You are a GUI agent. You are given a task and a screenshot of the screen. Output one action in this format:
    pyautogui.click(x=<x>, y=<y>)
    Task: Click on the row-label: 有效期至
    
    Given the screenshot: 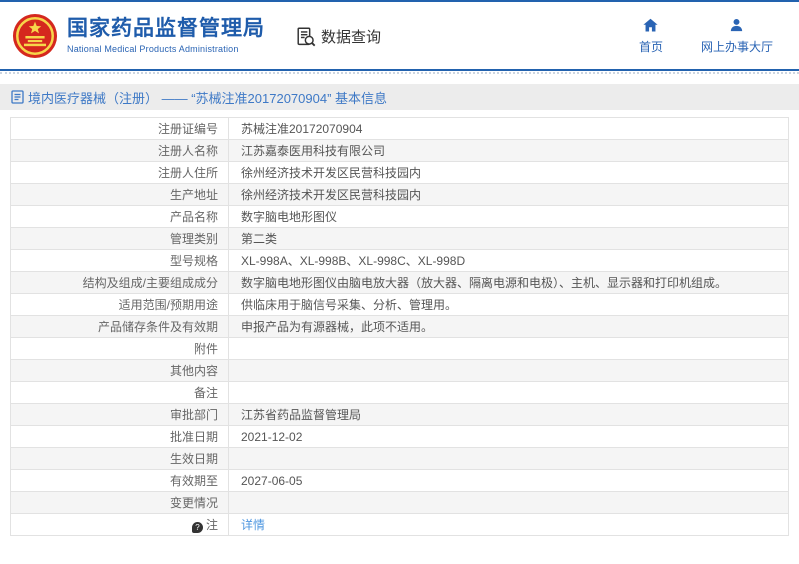 What is the action you would take?
    pyautogui.click(x=119, y=480)
    